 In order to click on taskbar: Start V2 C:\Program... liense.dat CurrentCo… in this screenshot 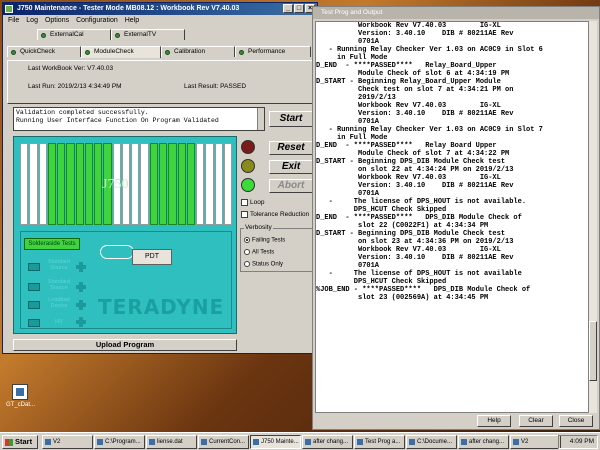, I will do `click(300, 441)`.